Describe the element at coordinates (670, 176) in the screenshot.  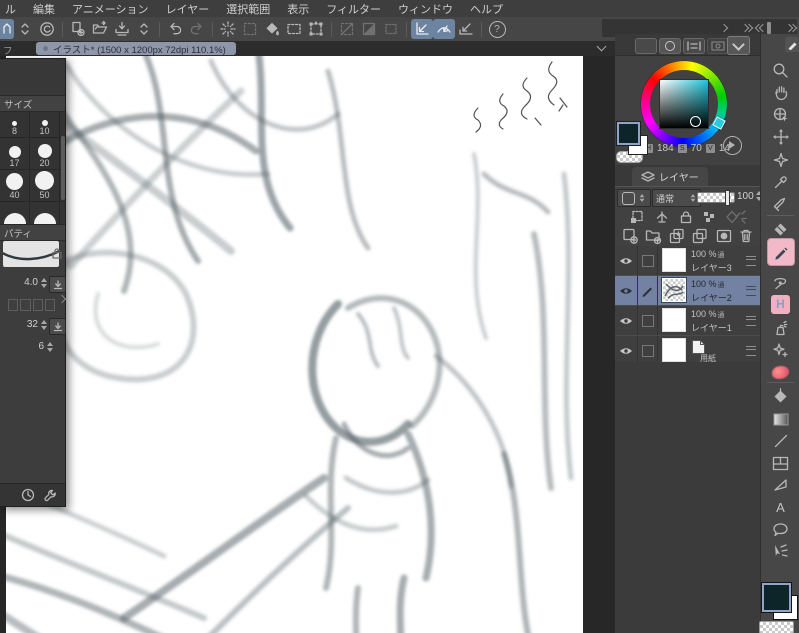
I see `layers-tab: レイヤー` at that location.